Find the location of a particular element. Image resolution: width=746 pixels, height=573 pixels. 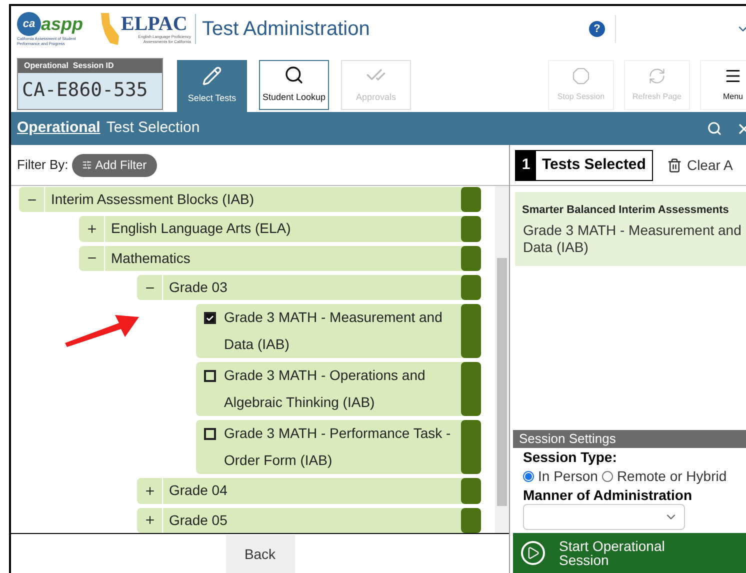

help-icon: ? is located at coordinates (597, 29).